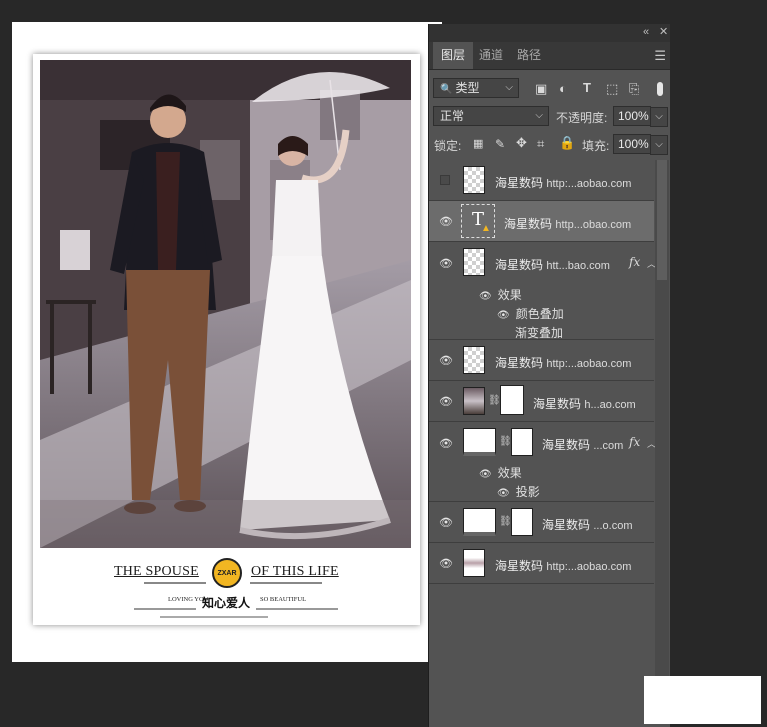 This screenshot has width=767, height=727. What do you see at coordinates (283, 599) in the screenshot?
I see `caption-so-beautiful: SO BEAUTIFUL` at bounding box center [283, 599].